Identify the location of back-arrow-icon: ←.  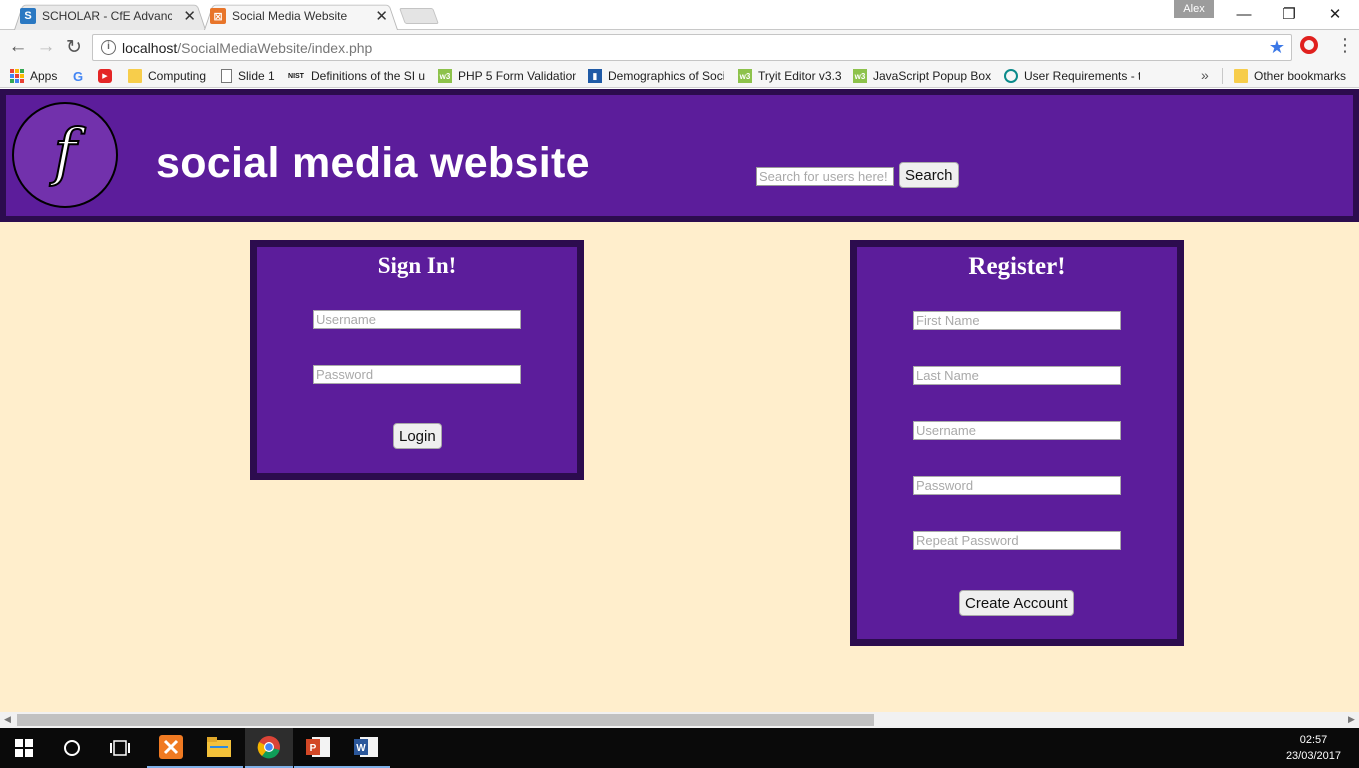
(18, 47).